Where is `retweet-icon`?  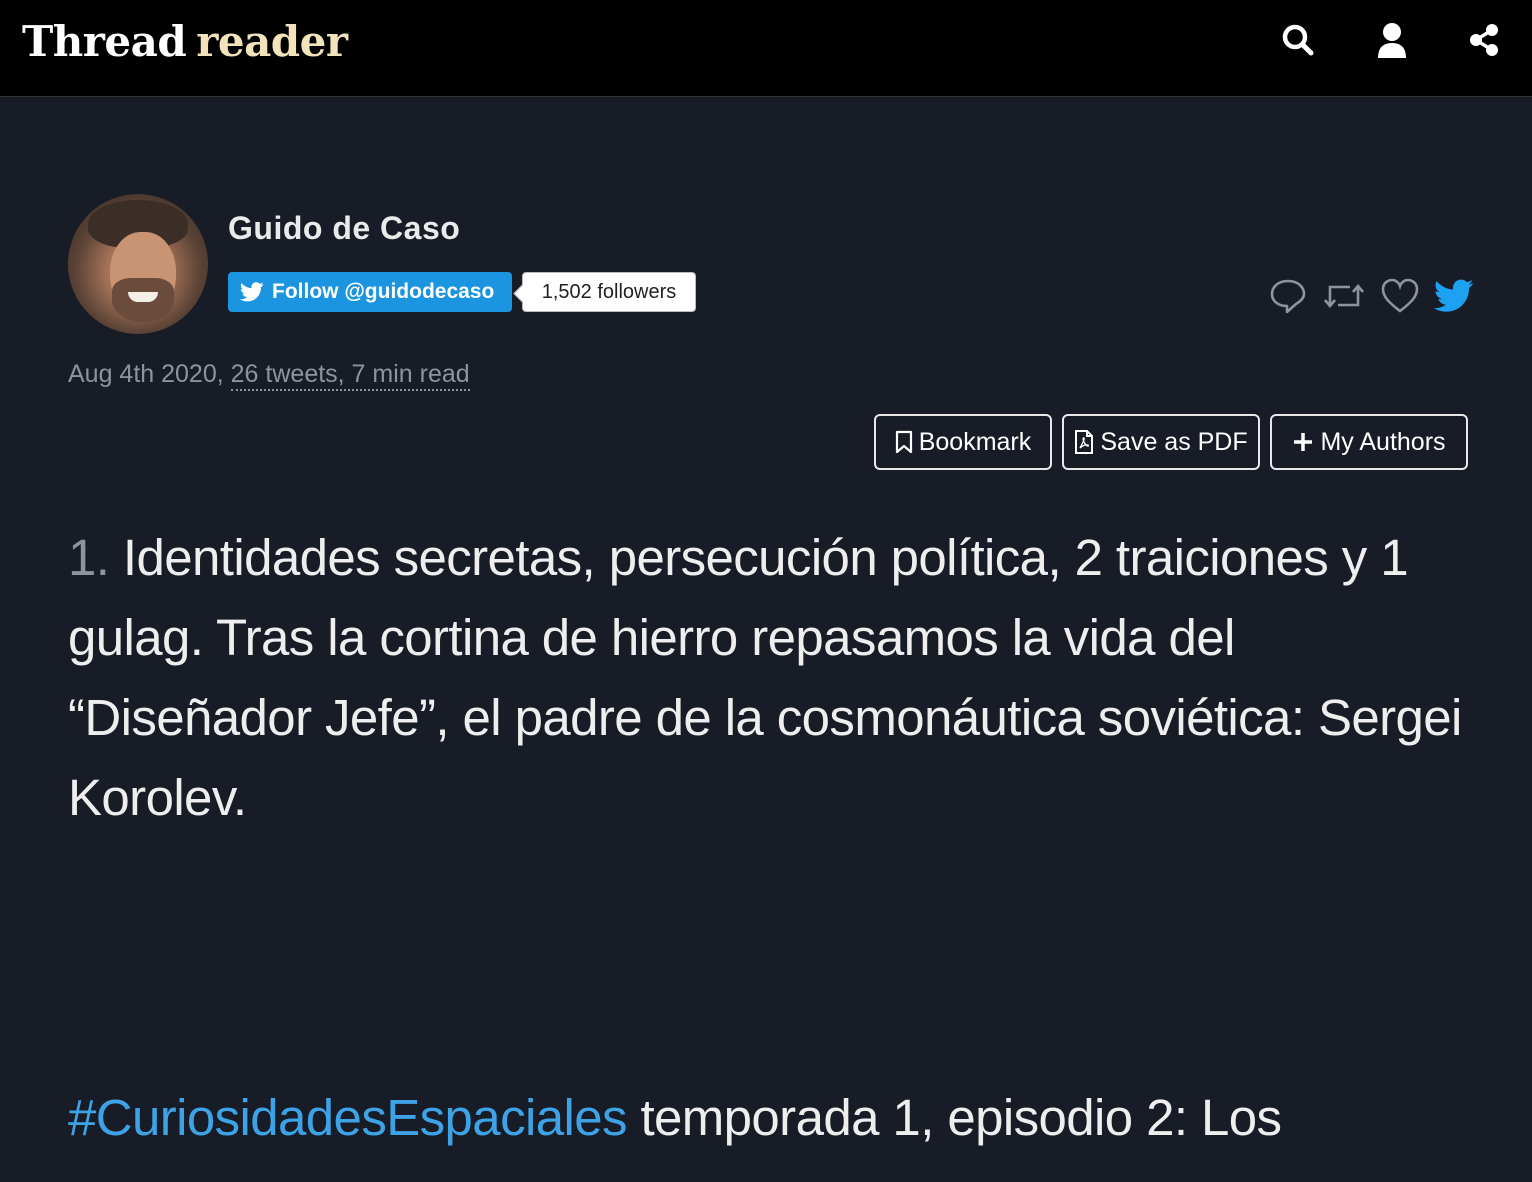 retweet-icon is located at coordinates (1344, 296).